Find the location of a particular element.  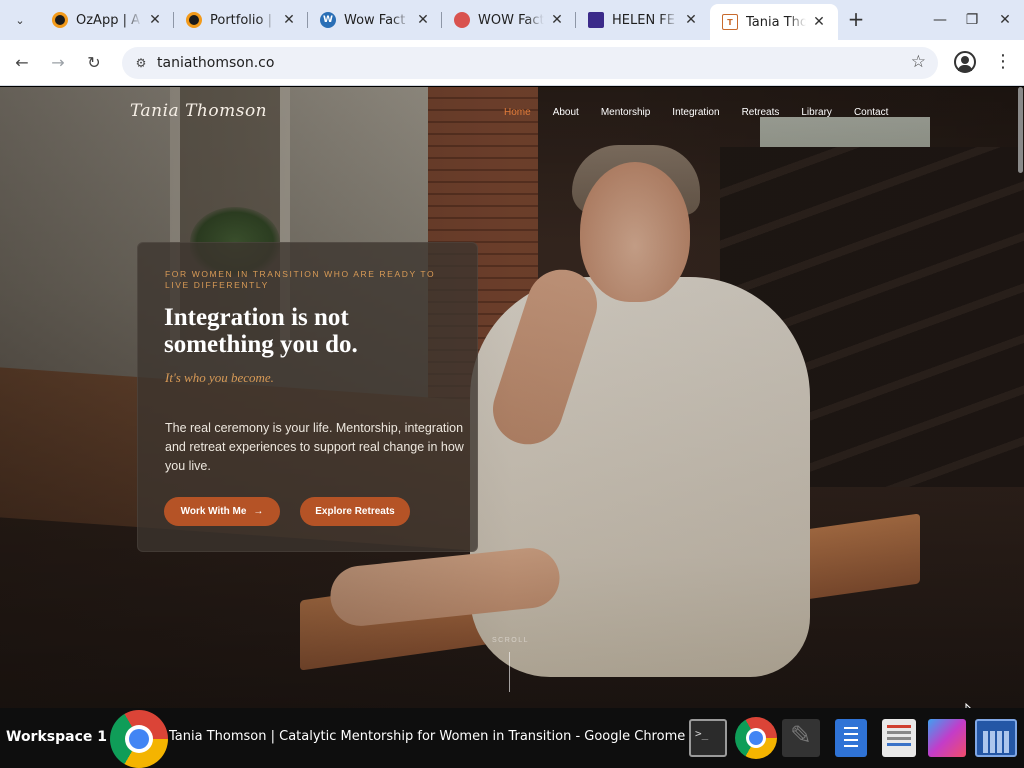

explore-retreats-button: Explore Retreats is located at coordinates (355, 511).